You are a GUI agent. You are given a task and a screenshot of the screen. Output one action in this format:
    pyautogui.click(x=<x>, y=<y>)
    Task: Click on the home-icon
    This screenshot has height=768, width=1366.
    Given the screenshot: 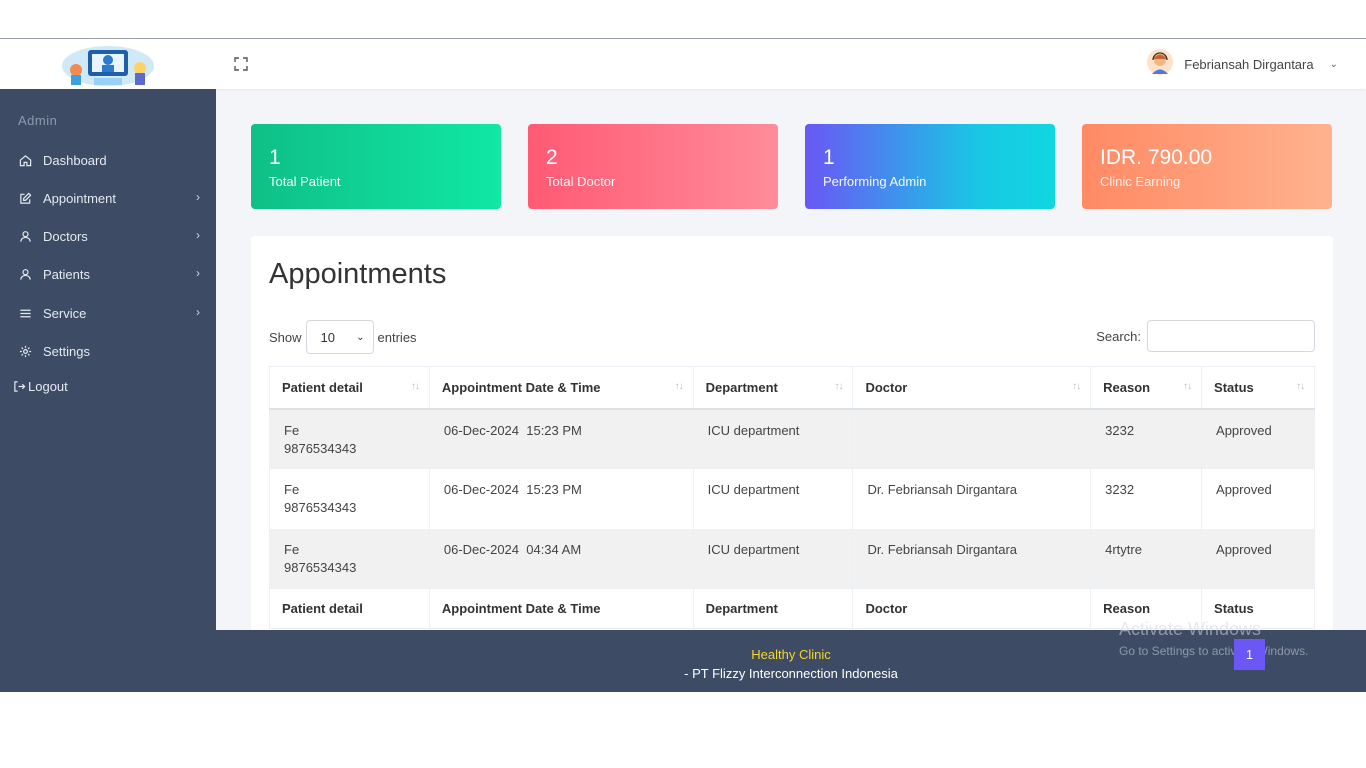 What is the action you would take?
    pyautogui.click(x=25, y=160)
    